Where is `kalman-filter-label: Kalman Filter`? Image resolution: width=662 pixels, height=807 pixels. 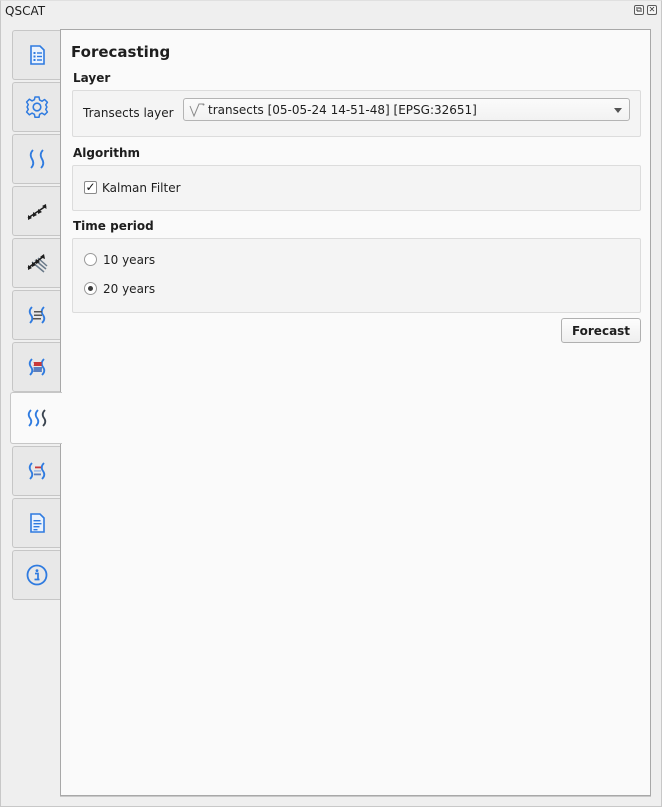 kalman-filter-label: Kalman Filter is located at coordinates (141, 188).